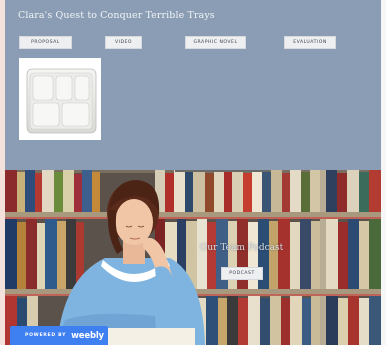 This screenshot has height=345, width=386. I want to click on page-scroll-indicator, so click(222, 171).